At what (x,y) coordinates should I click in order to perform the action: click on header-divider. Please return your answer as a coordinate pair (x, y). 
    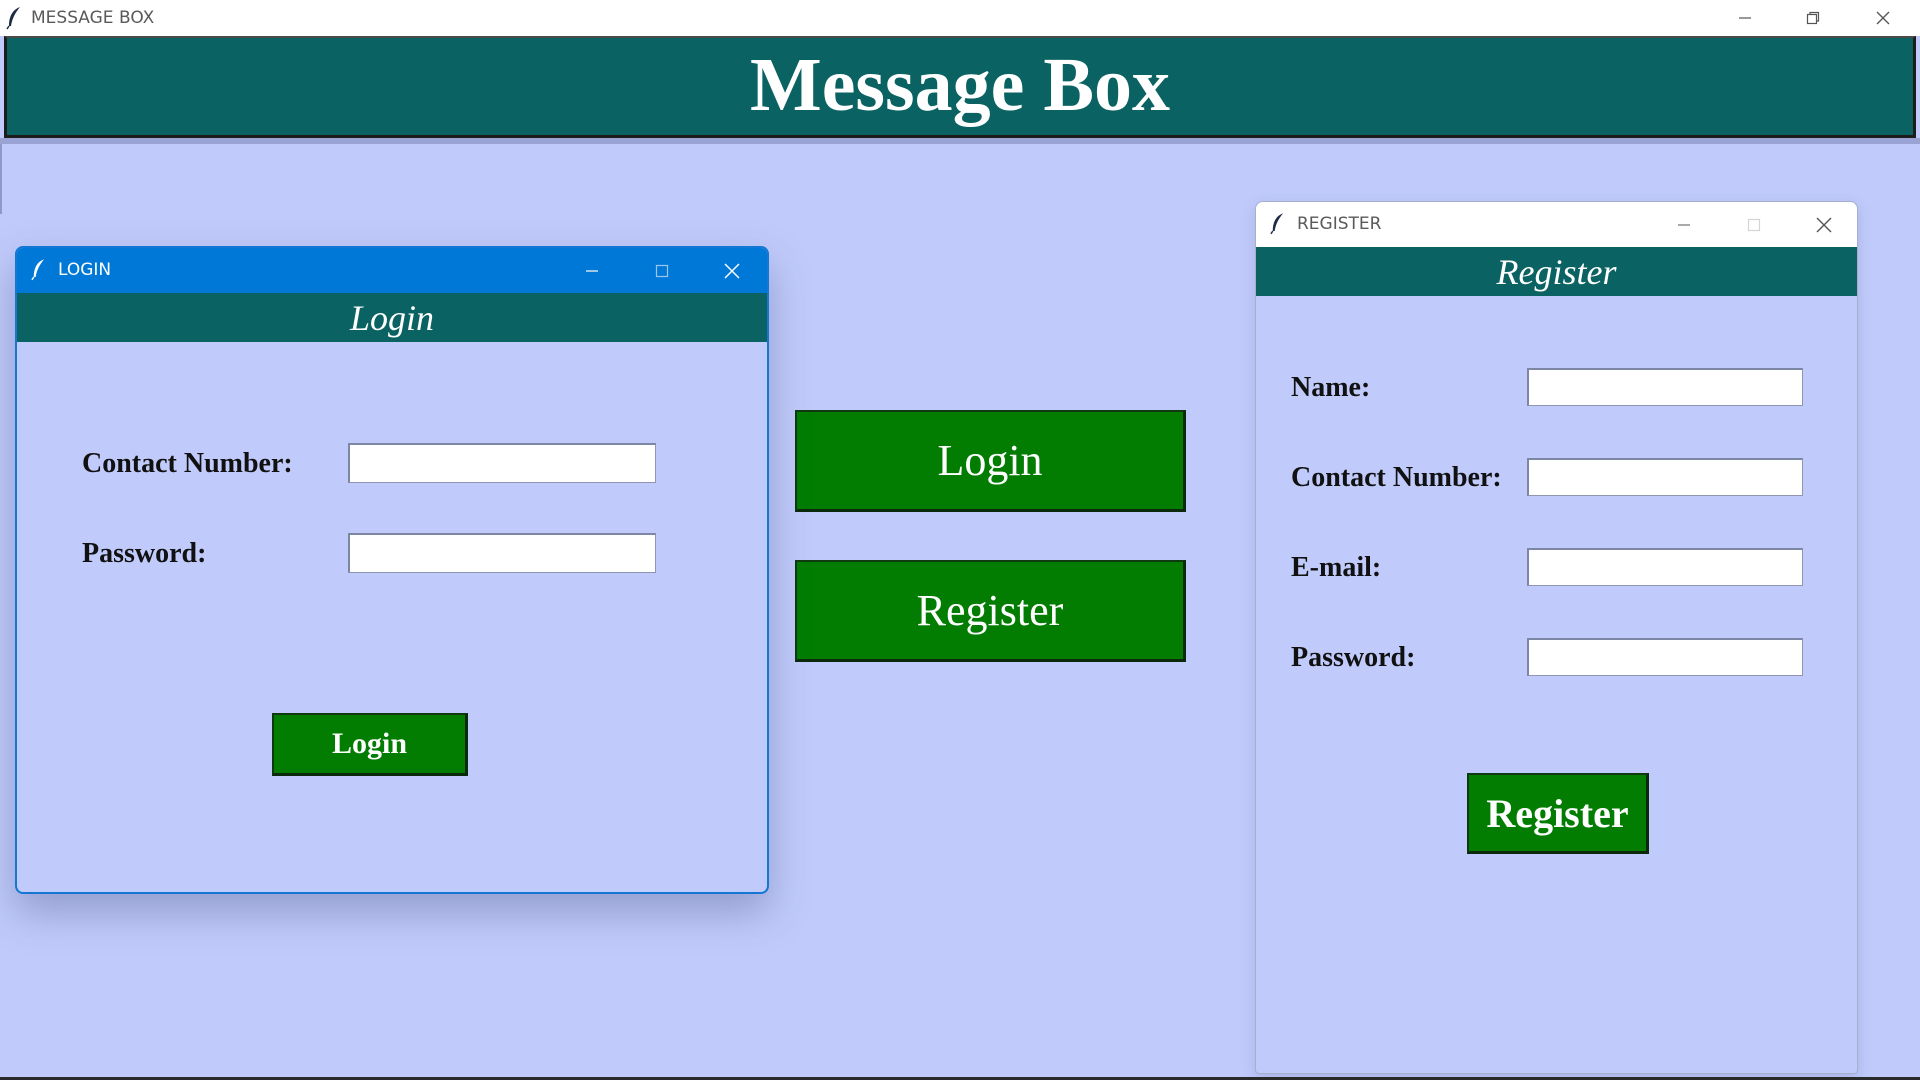
    Looking at the image, I should click on (960, 141).